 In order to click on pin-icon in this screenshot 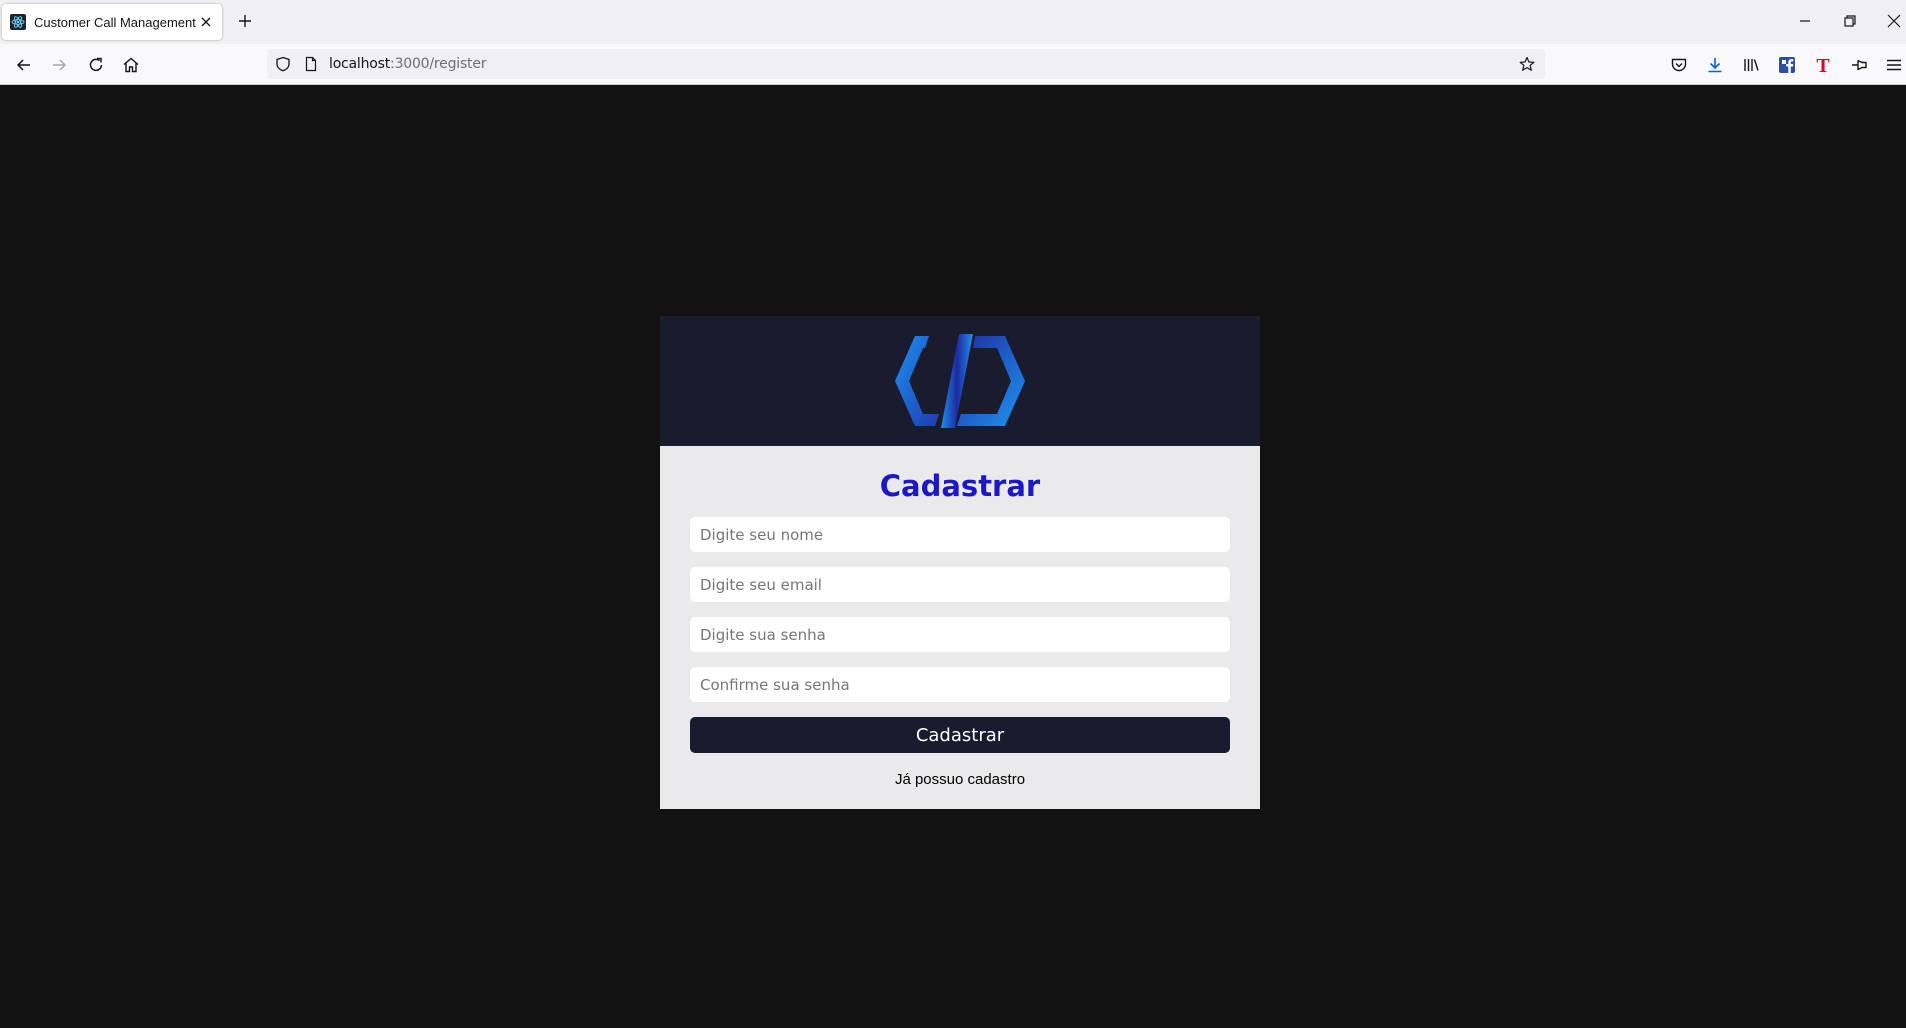, I will do `click(1859, 65)`.